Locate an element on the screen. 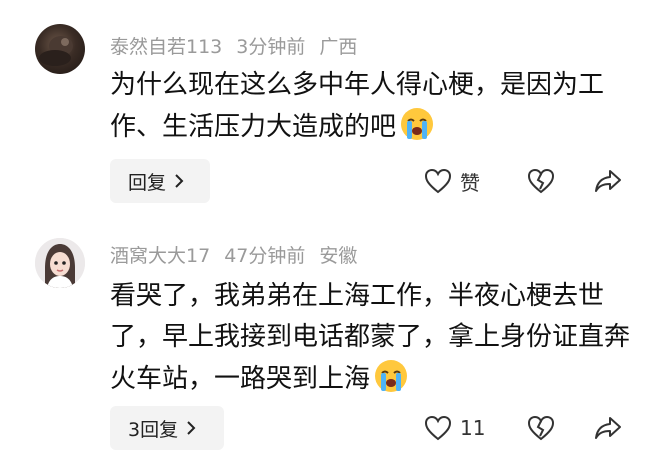 The width and height of the screenshot is (660, 461). timestamp: 47分钟前 is located at coordinates (265, 256).